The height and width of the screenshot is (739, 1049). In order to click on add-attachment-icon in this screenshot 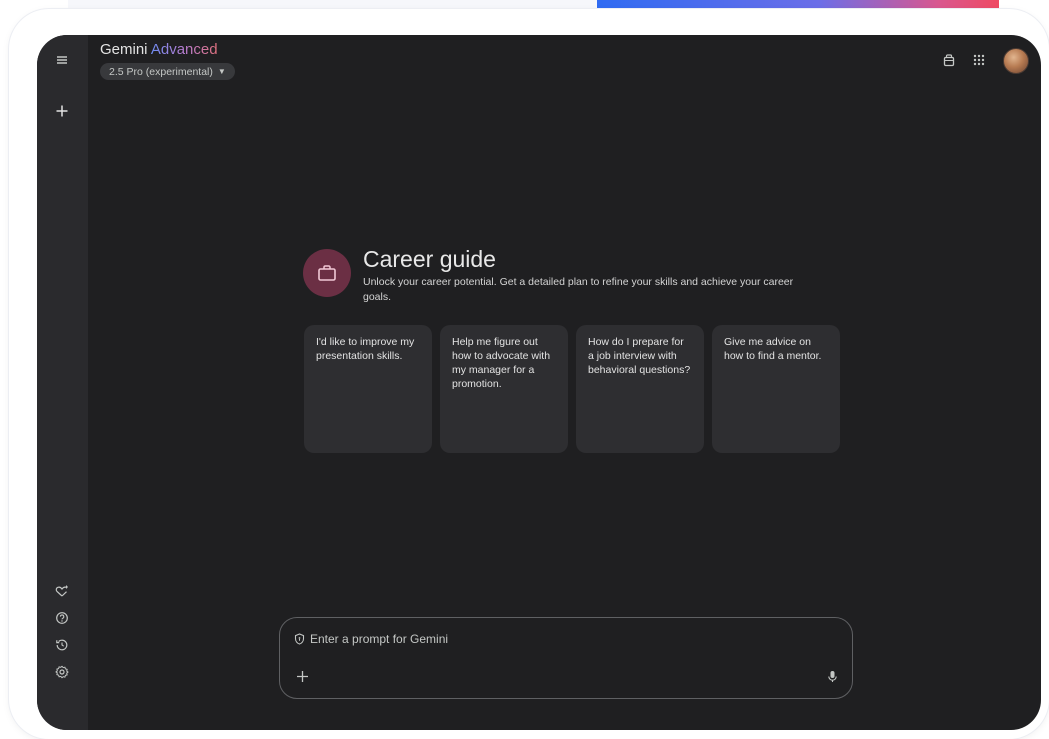, I will do `click(302, 676)`.